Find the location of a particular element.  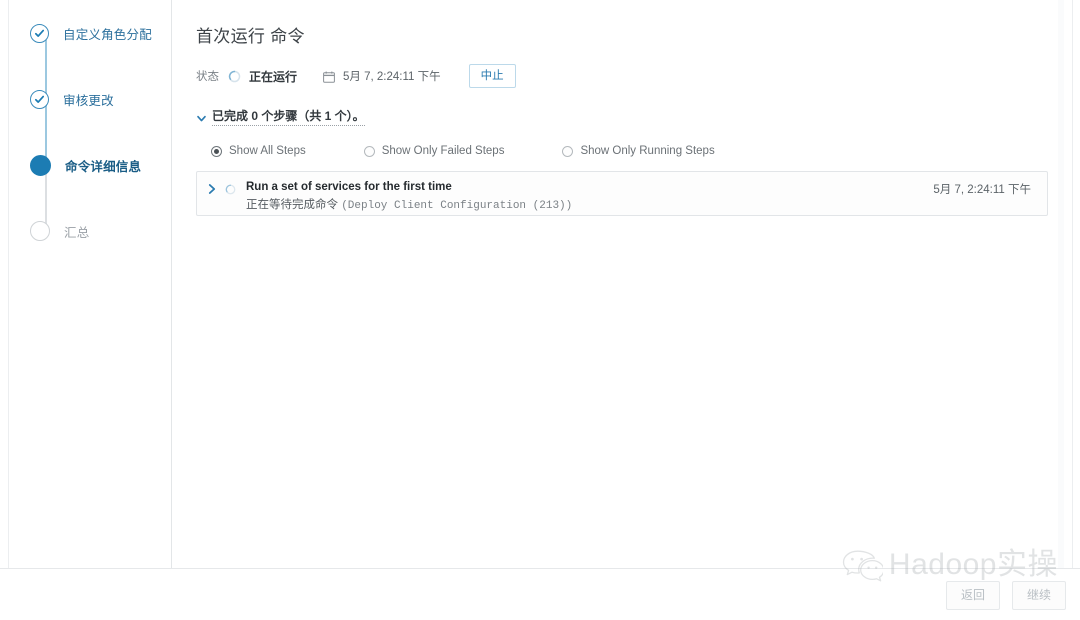

chevron-down-icon is located at coordinates (201, 116).